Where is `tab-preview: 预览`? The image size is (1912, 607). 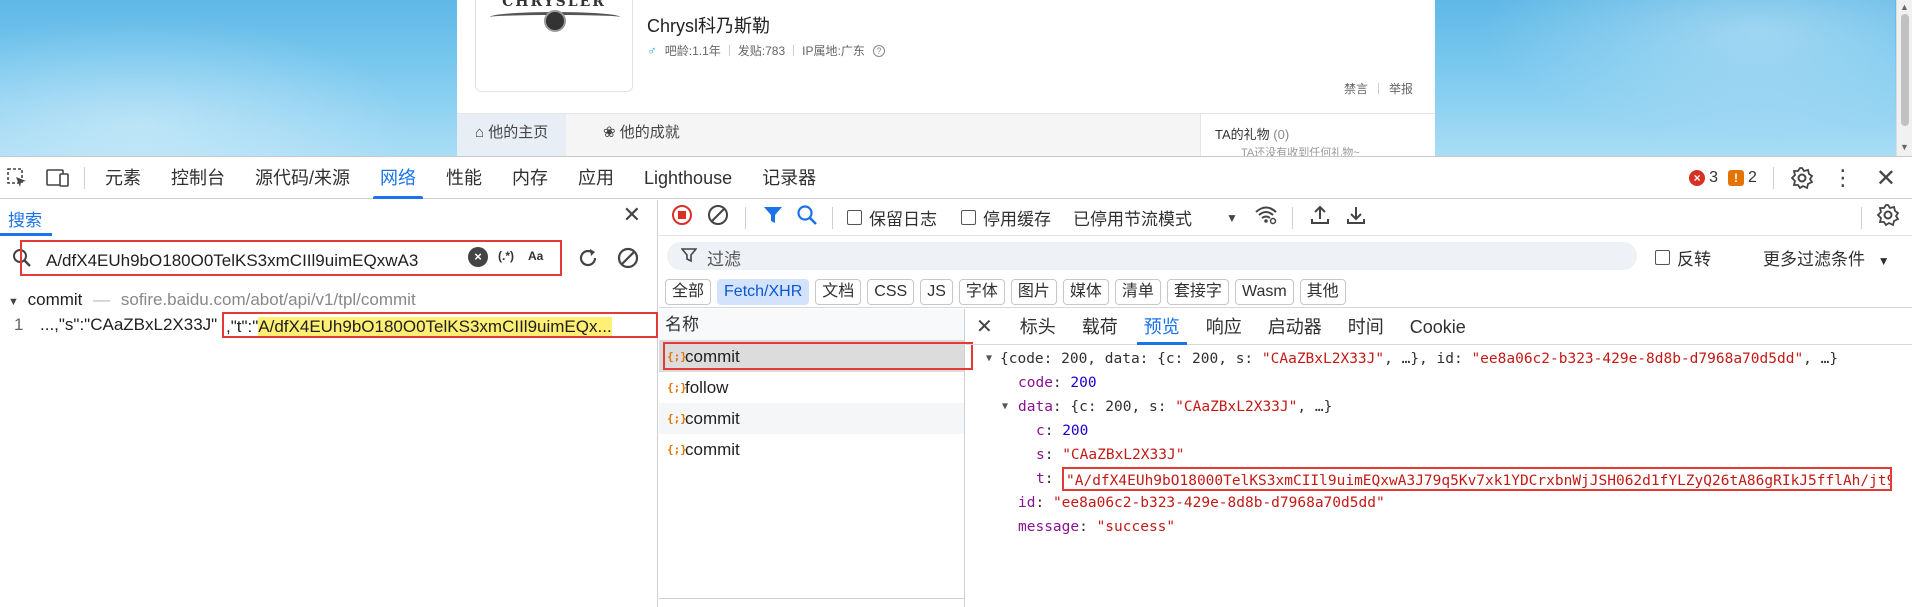
tab-preview: 预览 is located at coordinates (1162, 327).